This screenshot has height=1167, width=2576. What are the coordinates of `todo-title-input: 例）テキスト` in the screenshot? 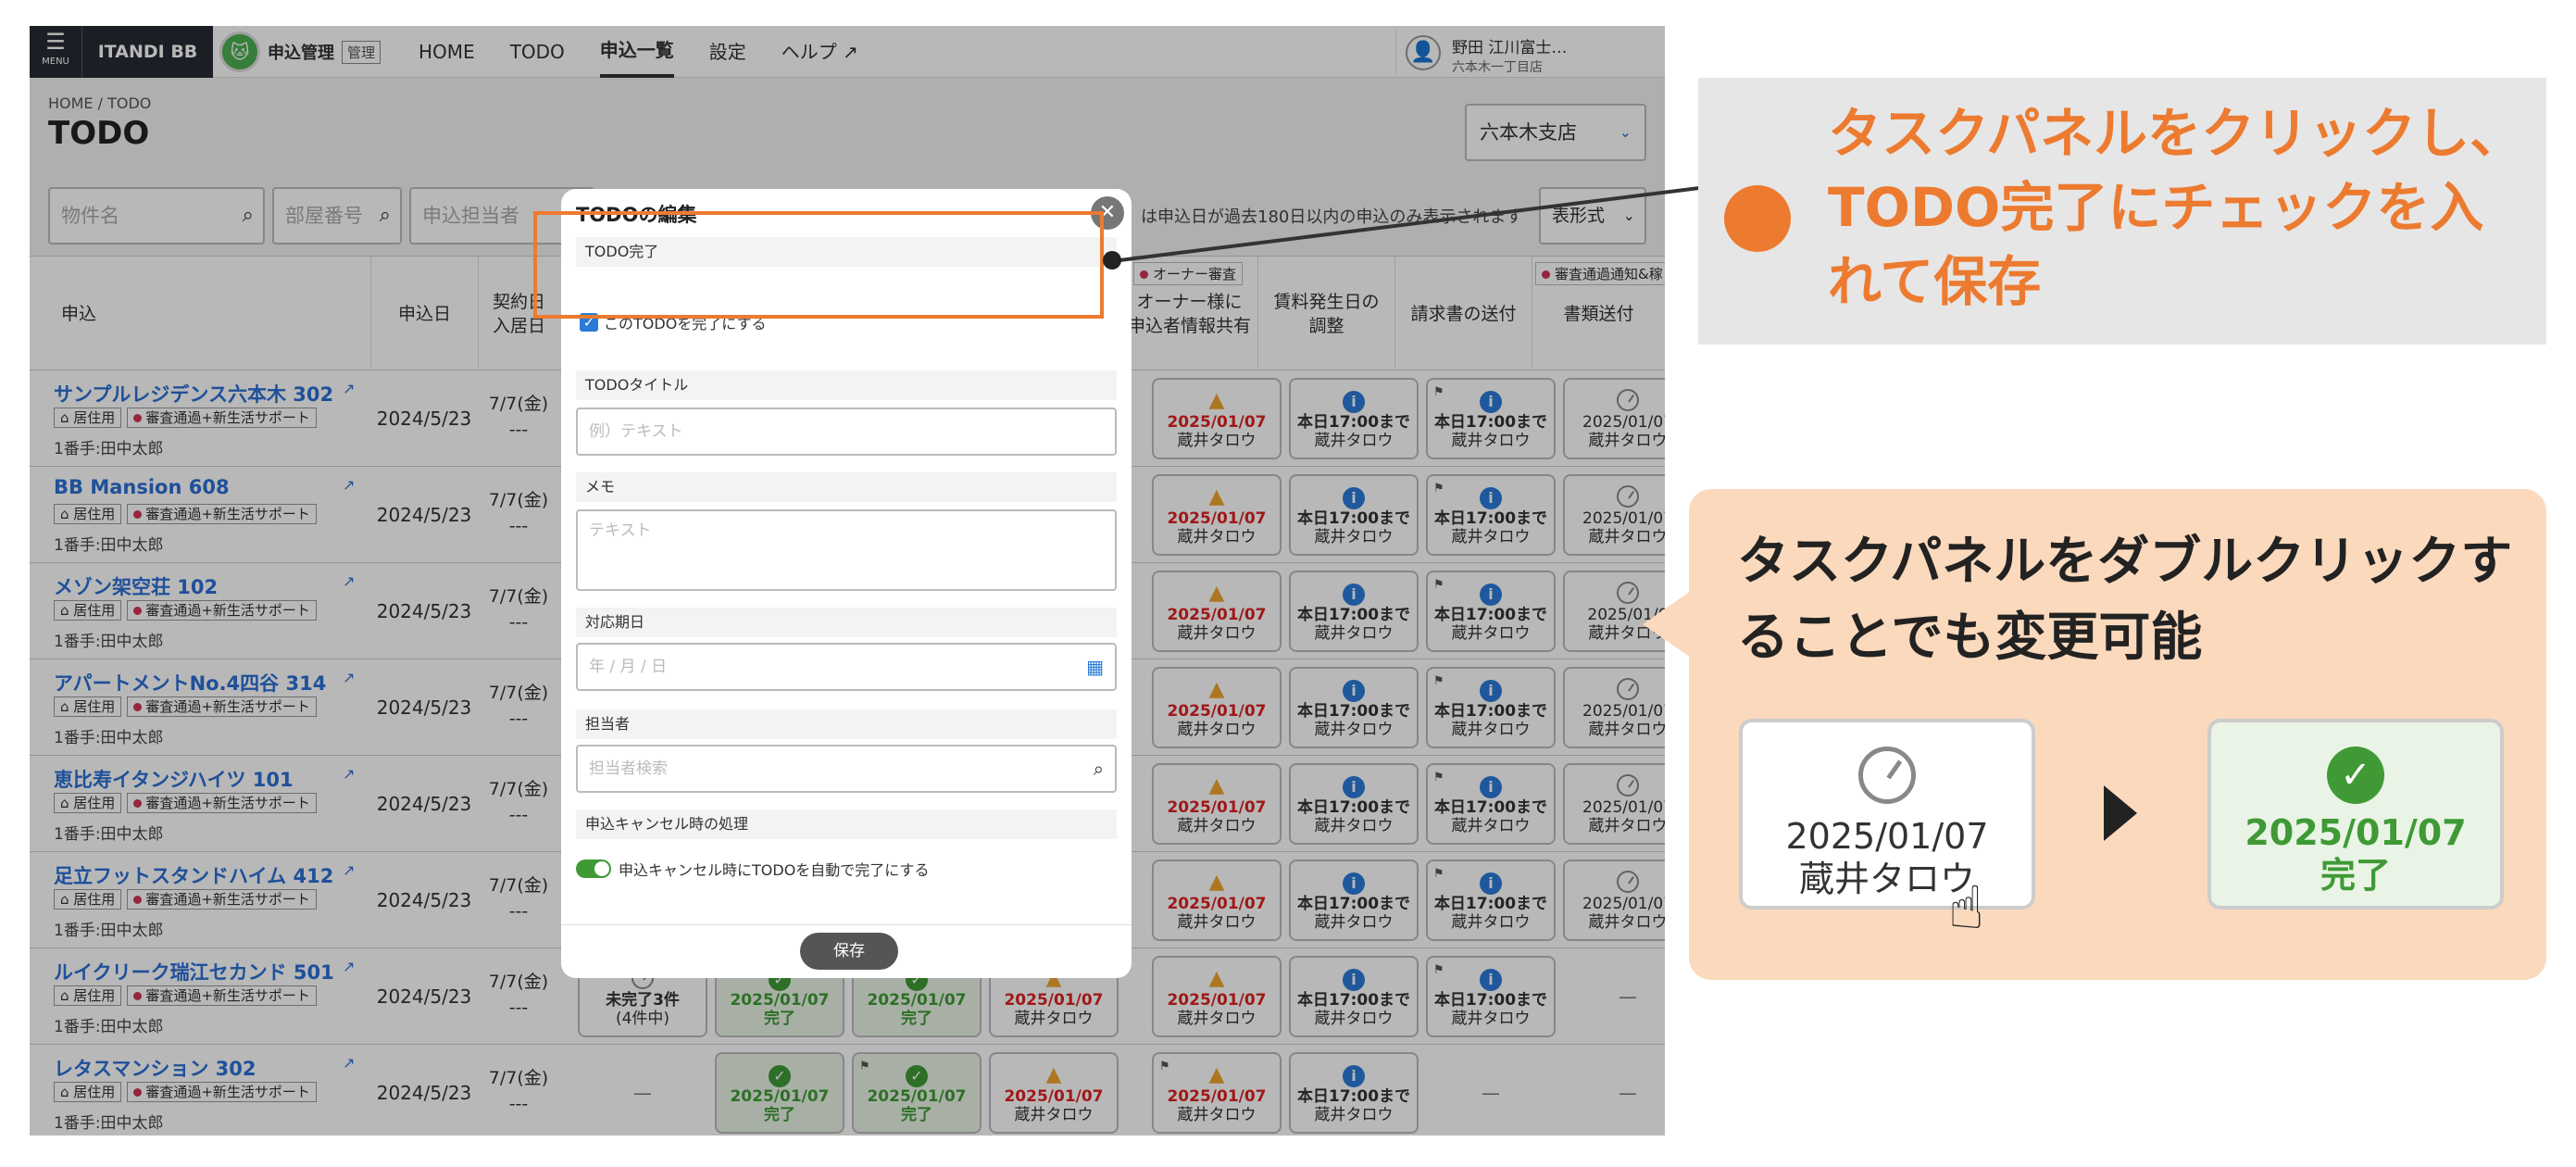 It's located at (847, 432).